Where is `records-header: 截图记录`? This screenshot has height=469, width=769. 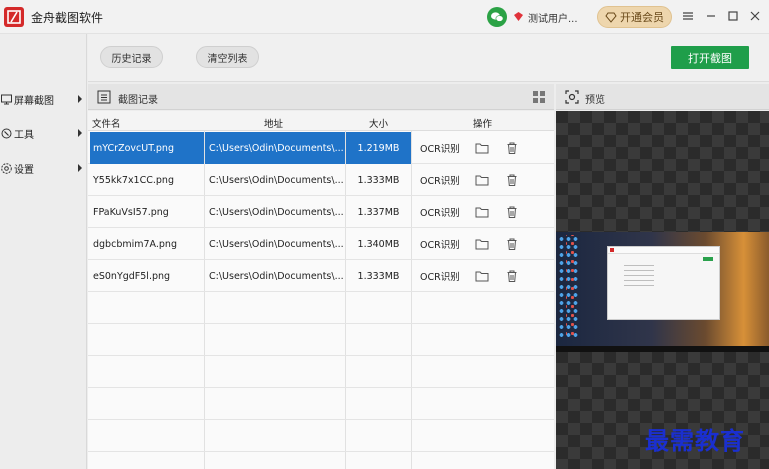 records-header: 截图记录 is located at coordinates (321, 97).